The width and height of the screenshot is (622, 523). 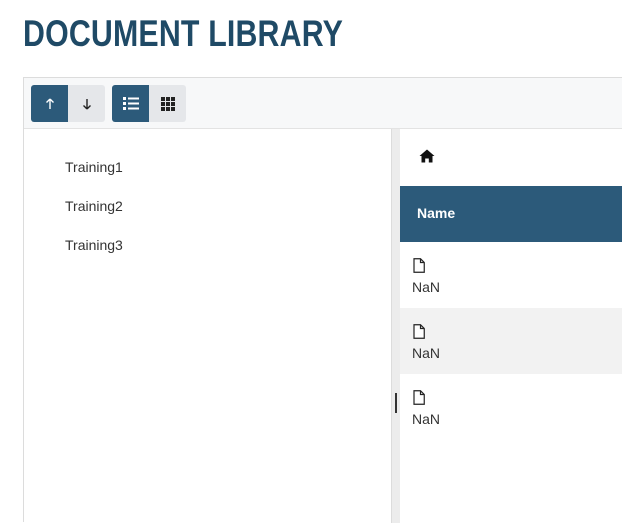 I want to click on grid-view-button, so click(x=167, y=103).